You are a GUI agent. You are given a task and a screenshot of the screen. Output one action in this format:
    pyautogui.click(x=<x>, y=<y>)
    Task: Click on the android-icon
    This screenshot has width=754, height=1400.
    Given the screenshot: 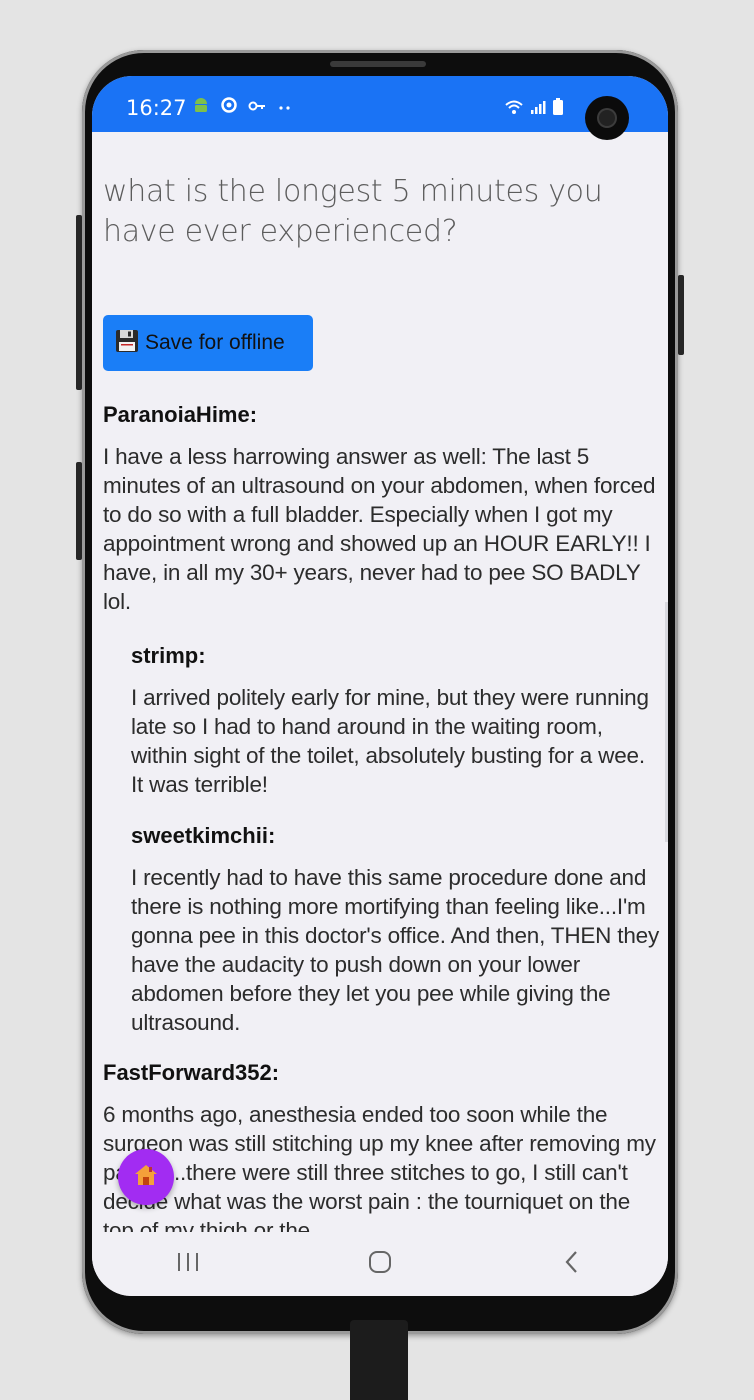 What is the action you would take?
    pyautogui.click(x=201, y=107)
    